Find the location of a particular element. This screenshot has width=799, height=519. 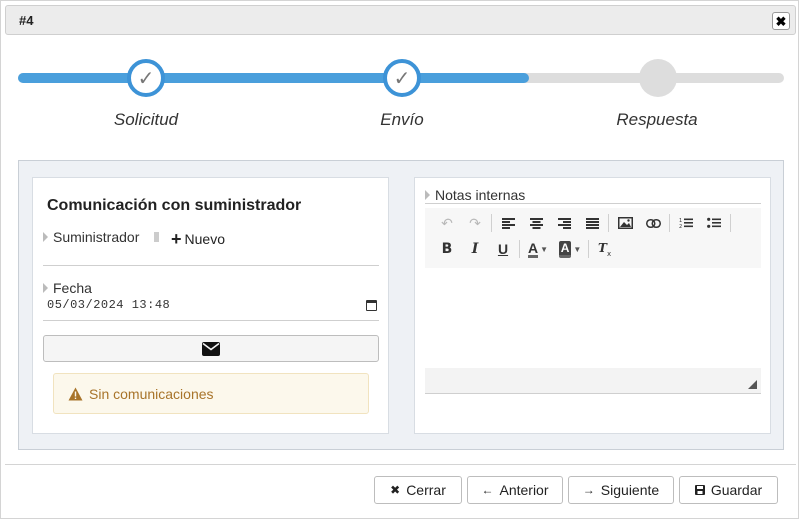

progress-stepper: ✓ ✓ Solicitud Envío Respuesta is located at coordinates (401, 97).